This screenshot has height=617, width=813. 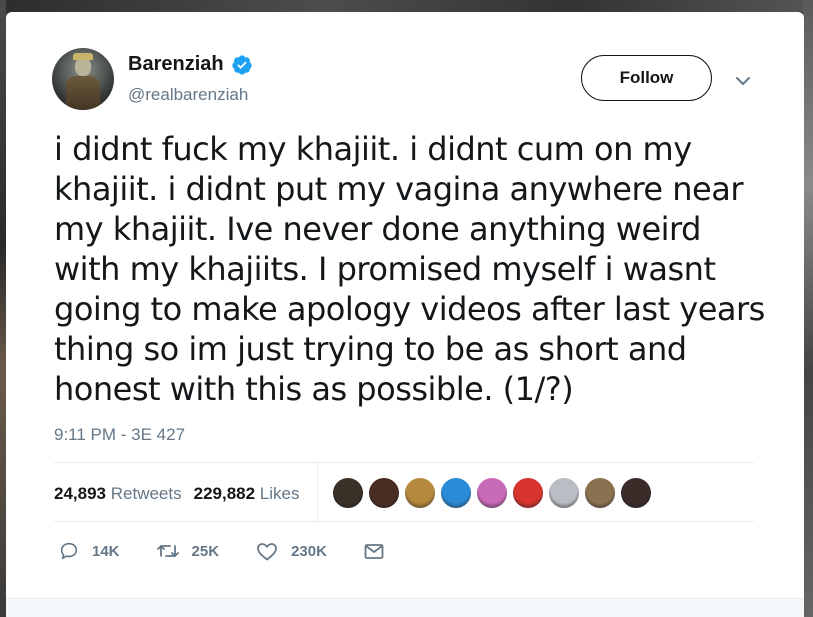 What do you see at coordinates (83, 67) in the screenshot?
I see `avatar-figure-head` at bounding box center [83, 67].